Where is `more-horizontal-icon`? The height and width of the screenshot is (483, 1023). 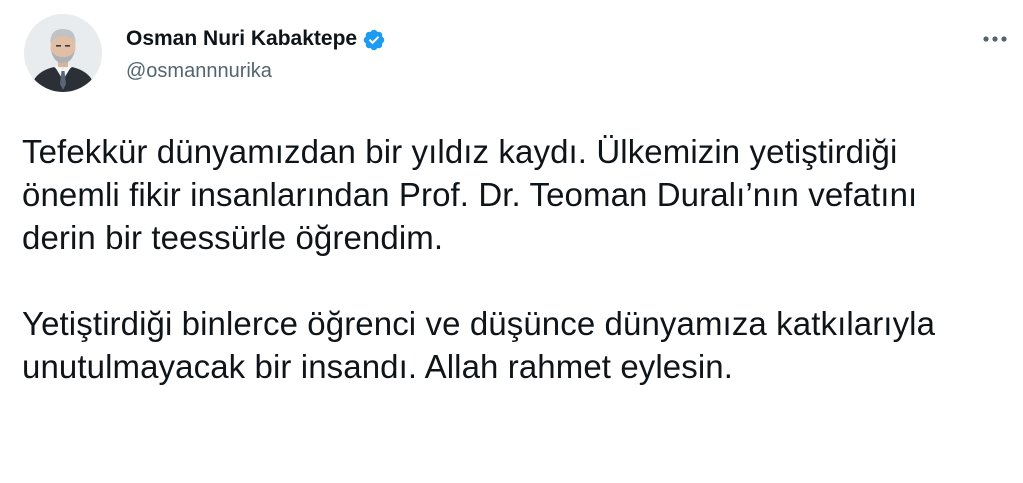
more-horizontal-icon is located at coordinates (995, 39).